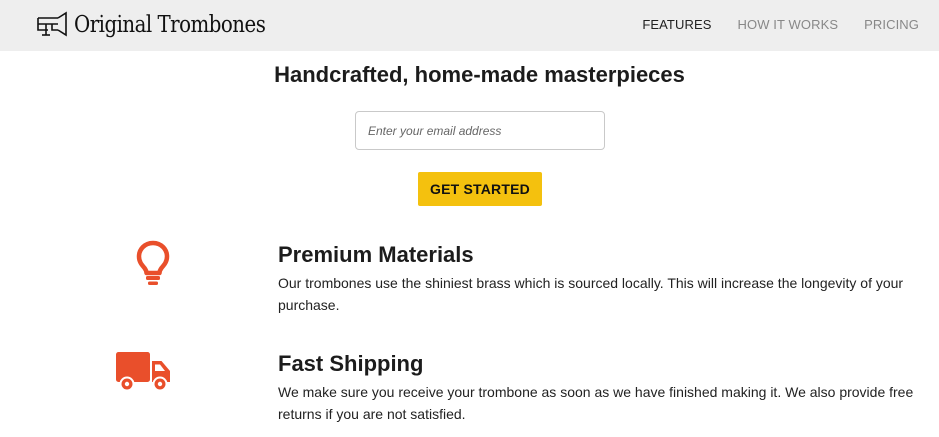 Image resolution: width=939 pixels, height=437 pixels. Describe the element at coordinates (676, 24) in the screenshot. I see `nav-link-features: FEATURES` at that location.